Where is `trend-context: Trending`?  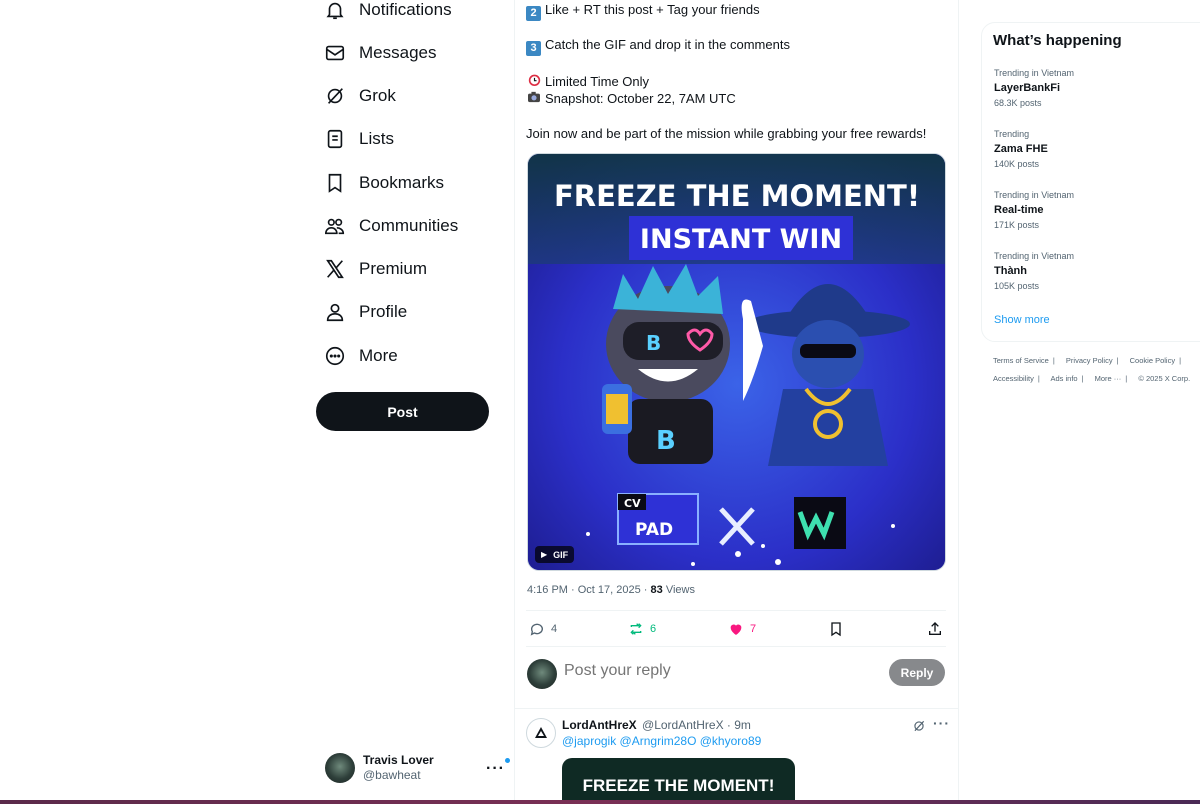 trend-context: Trending is located at coordinates (1012, 134).